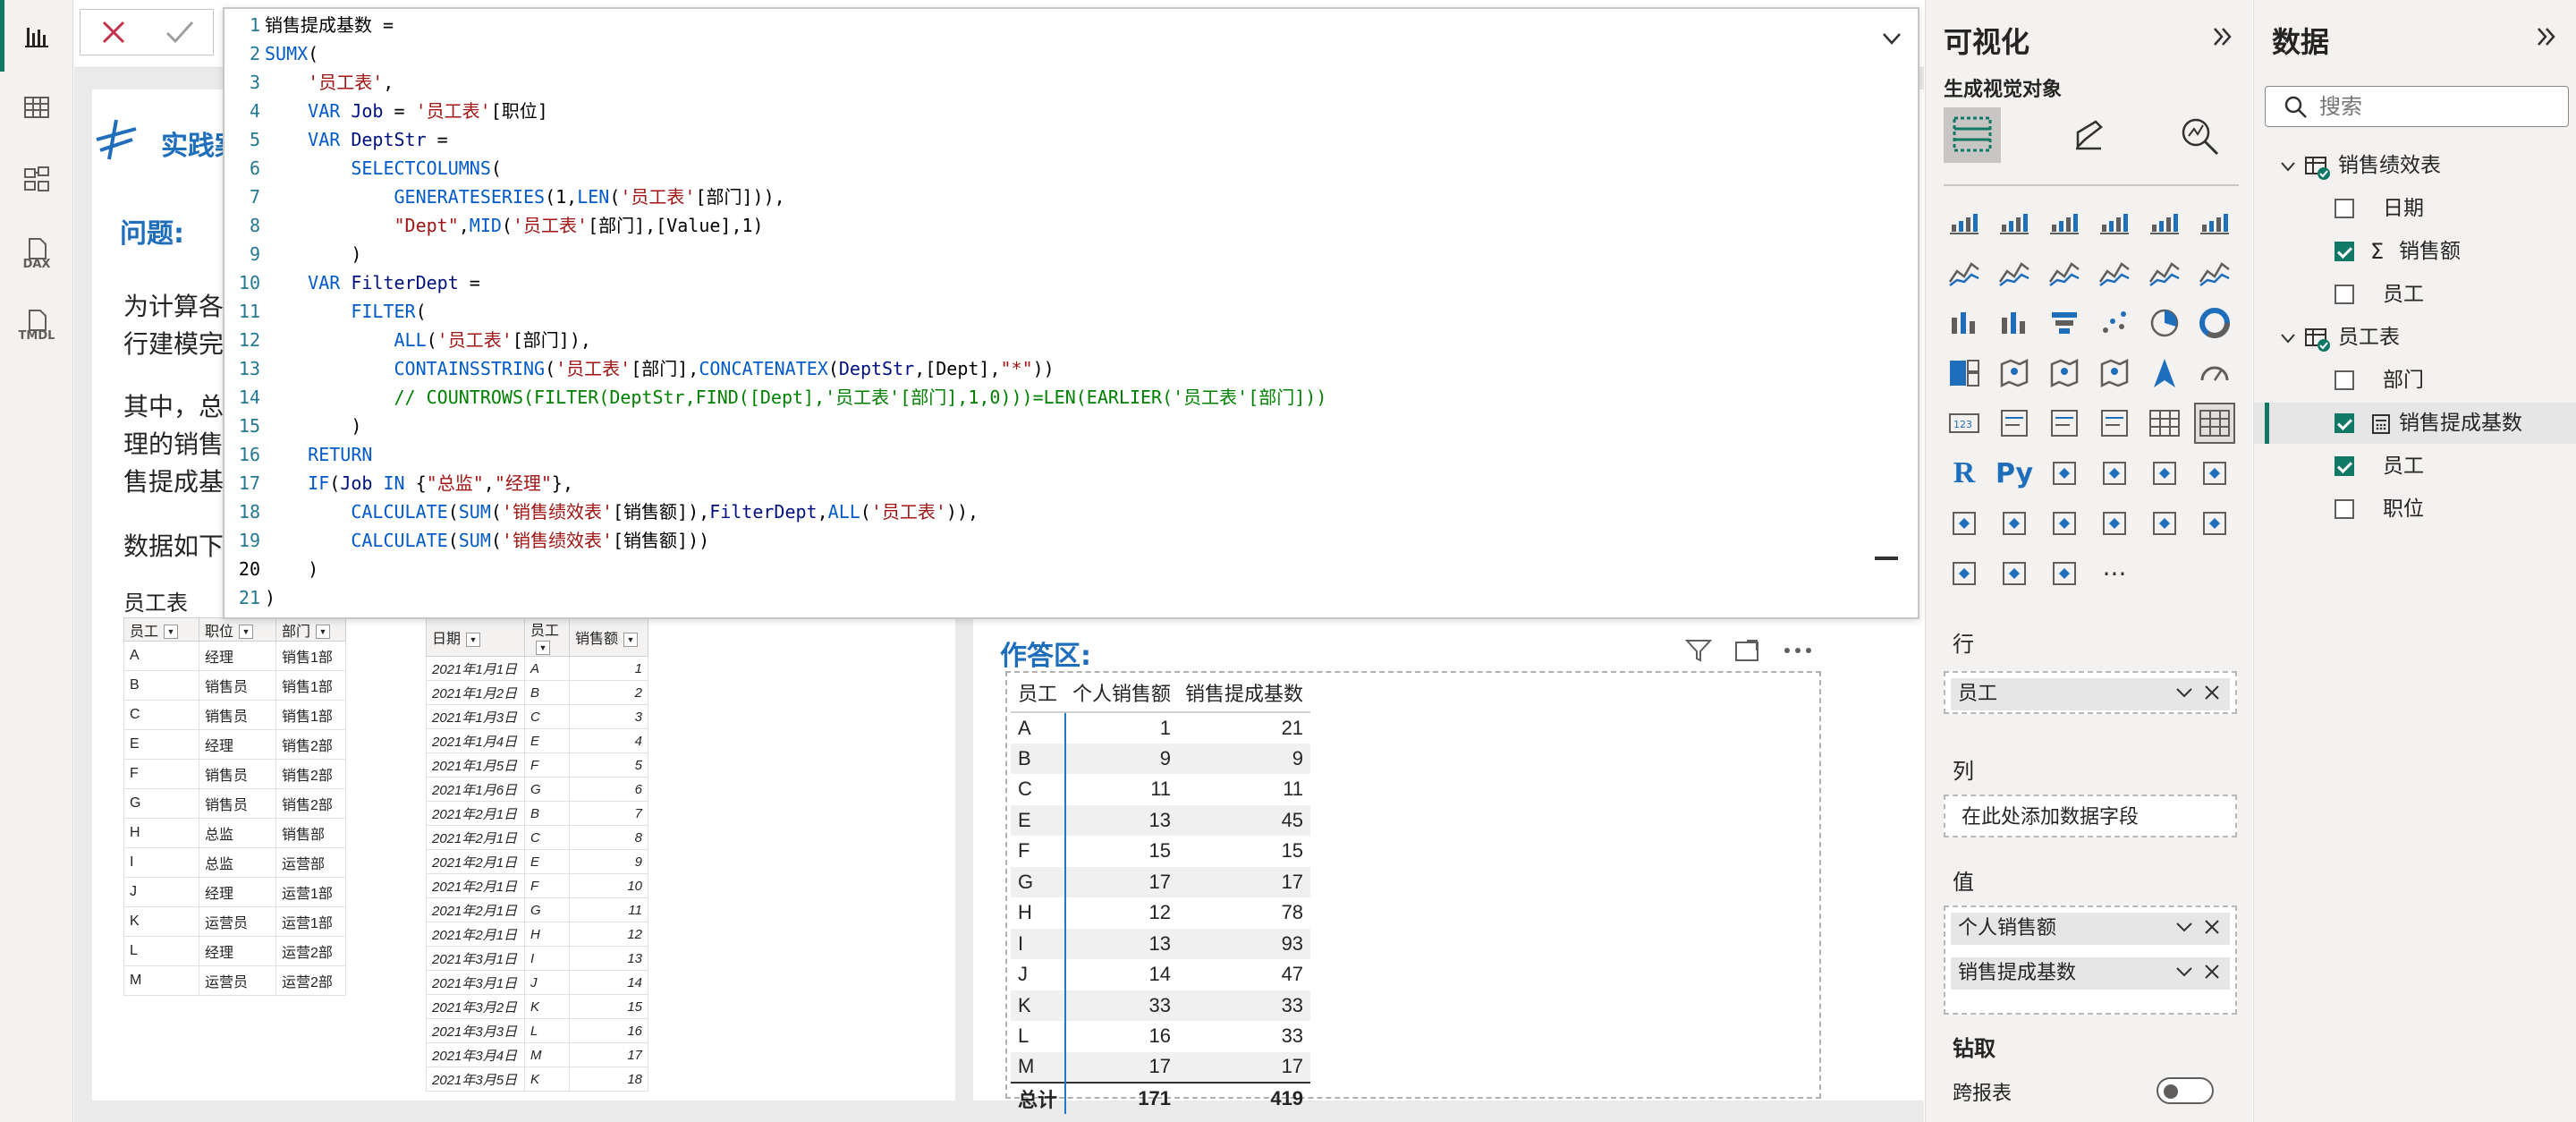 This screenshot has width=2576, height=1122. Describe the element at coordinates (36, 322) in the screenshot. I see `tmdl-view-button: TMDL` at that location.